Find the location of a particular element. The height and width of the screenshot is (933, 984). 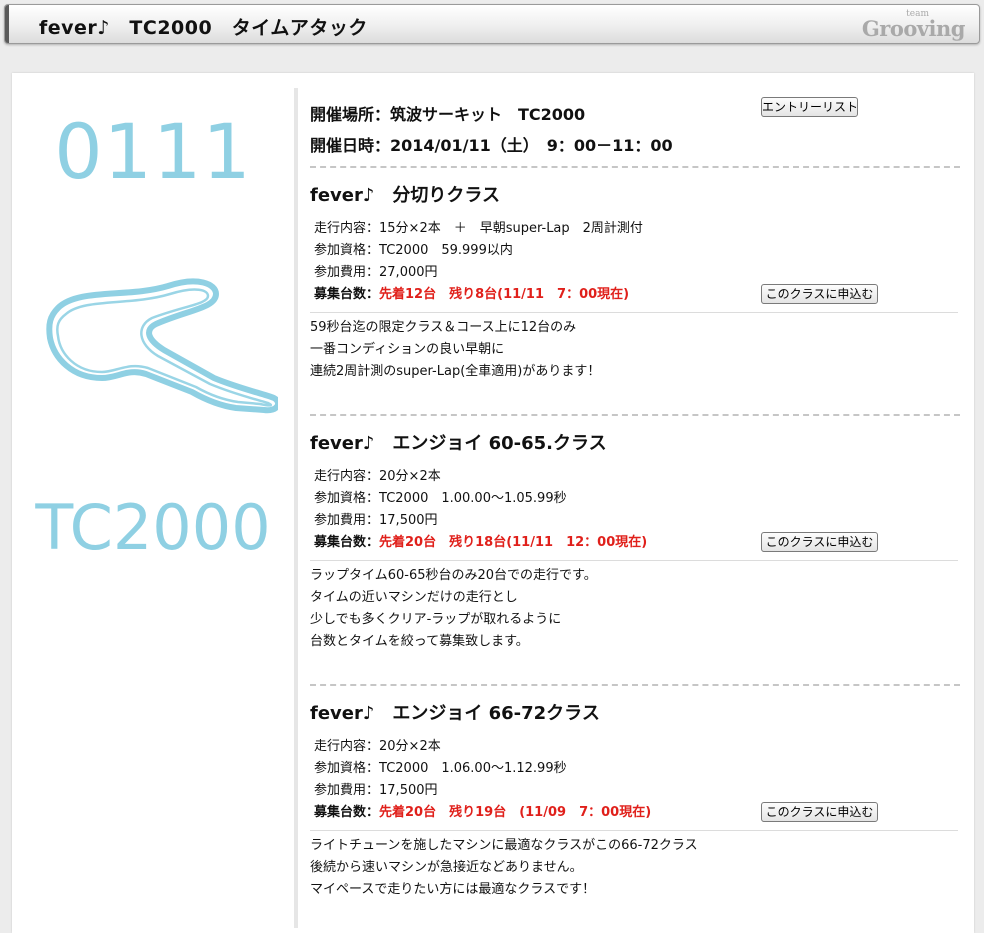

fee-row: 参加費用：27,000円 is located at coordinates (376, 270).